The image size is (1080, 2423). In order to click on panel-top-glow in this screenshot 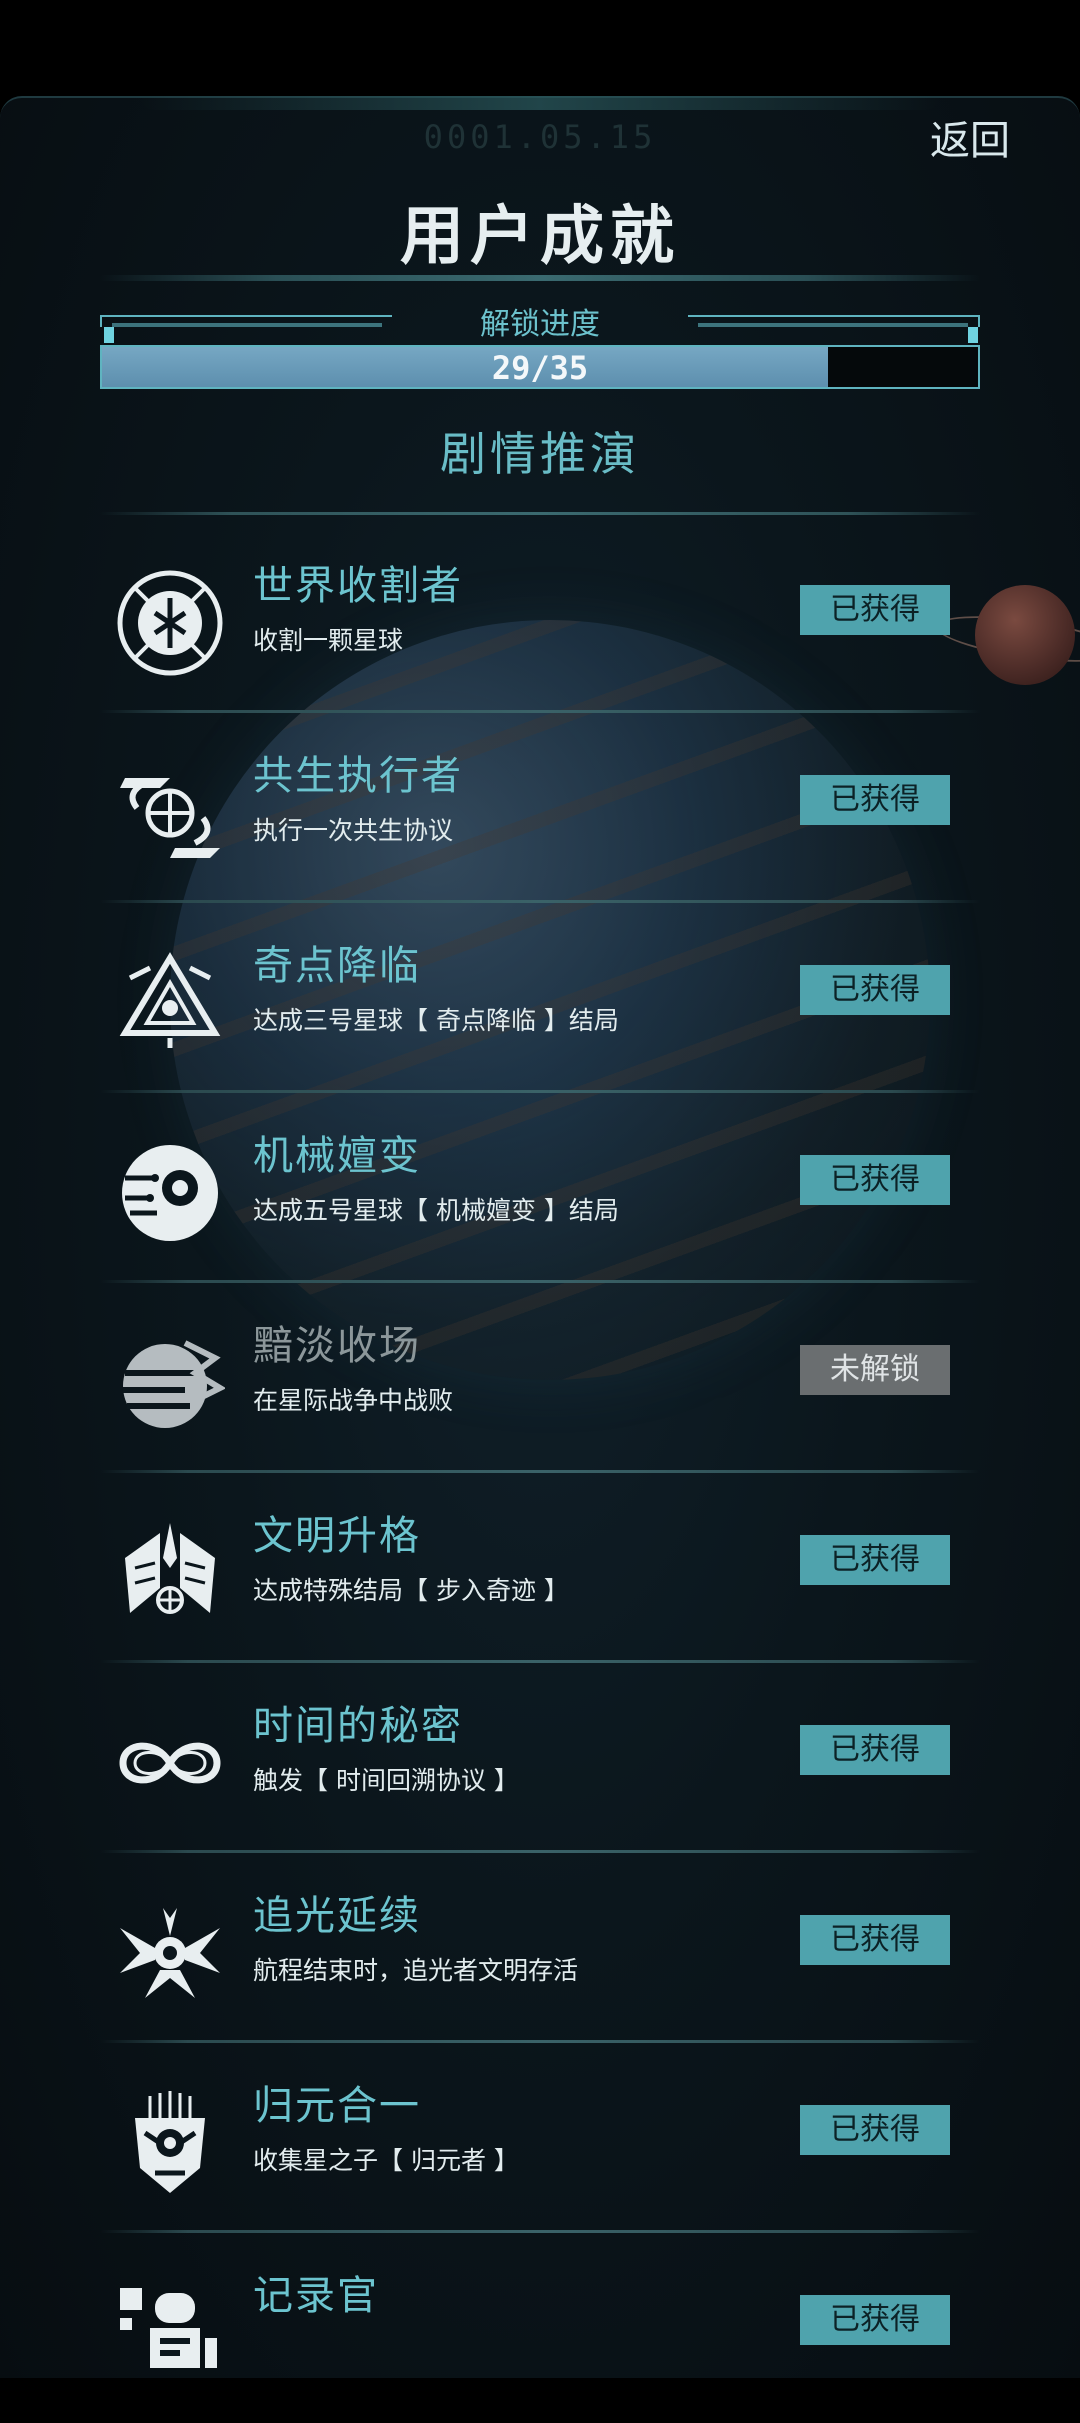, I will do `click(540, 103)`.